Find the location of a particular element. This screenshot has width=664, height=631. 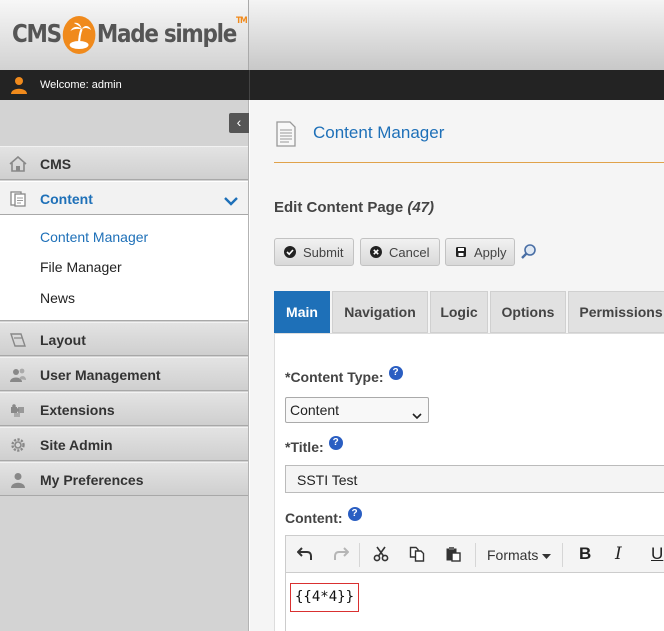

welcome-divider is located at coordinates (249, 85).